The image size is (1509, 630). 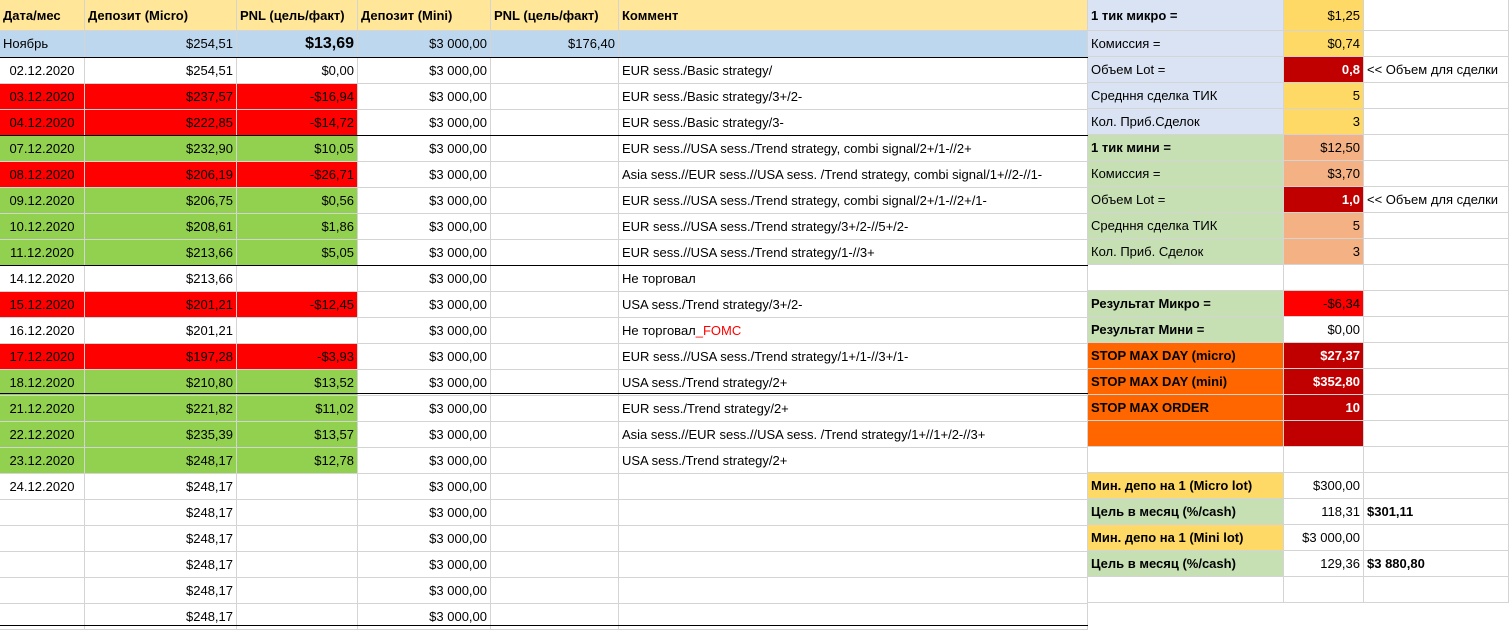 What do you see at coordinates (555, 44) in the screenshot?
I see `summary-pnl-mini: $176,40` at bounding box center [555, 44].